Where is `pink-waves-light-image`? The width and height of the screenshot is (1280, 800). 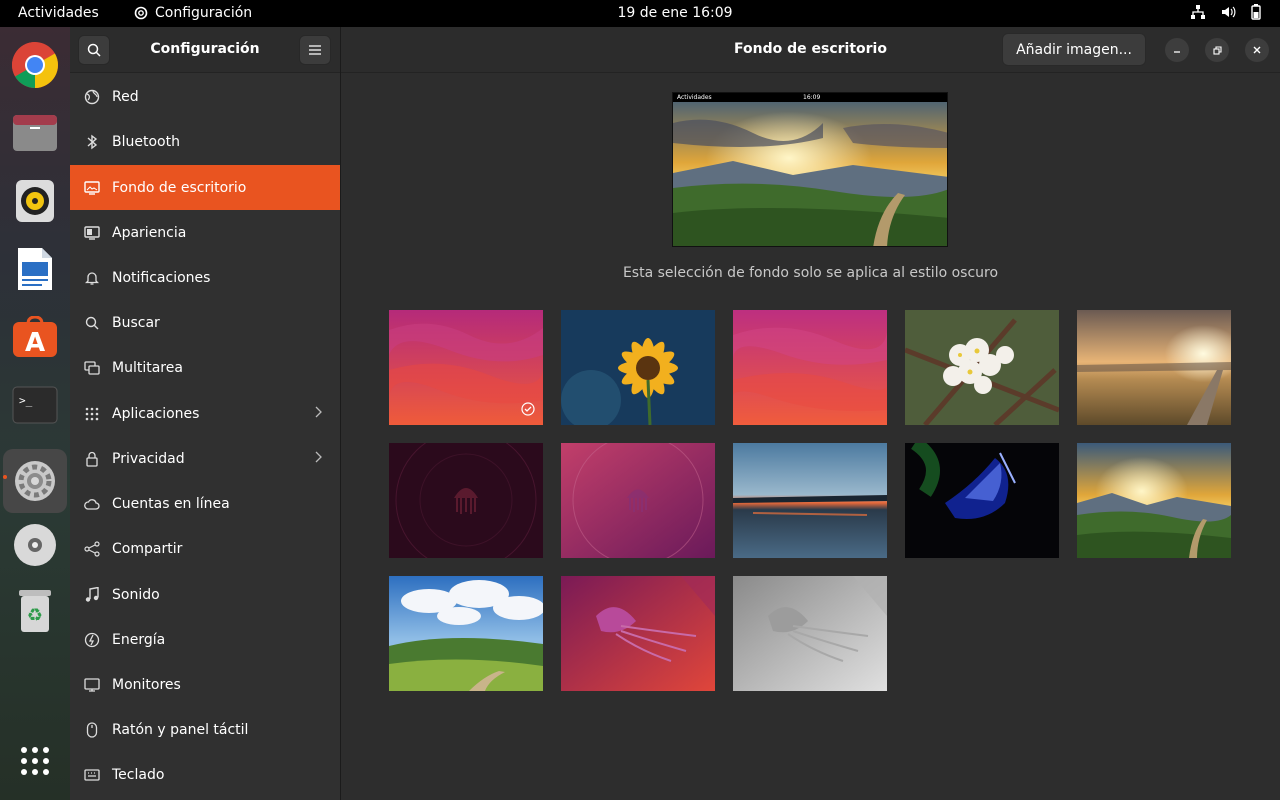 pink-waves-light-image is located at coordinates (810, 367).